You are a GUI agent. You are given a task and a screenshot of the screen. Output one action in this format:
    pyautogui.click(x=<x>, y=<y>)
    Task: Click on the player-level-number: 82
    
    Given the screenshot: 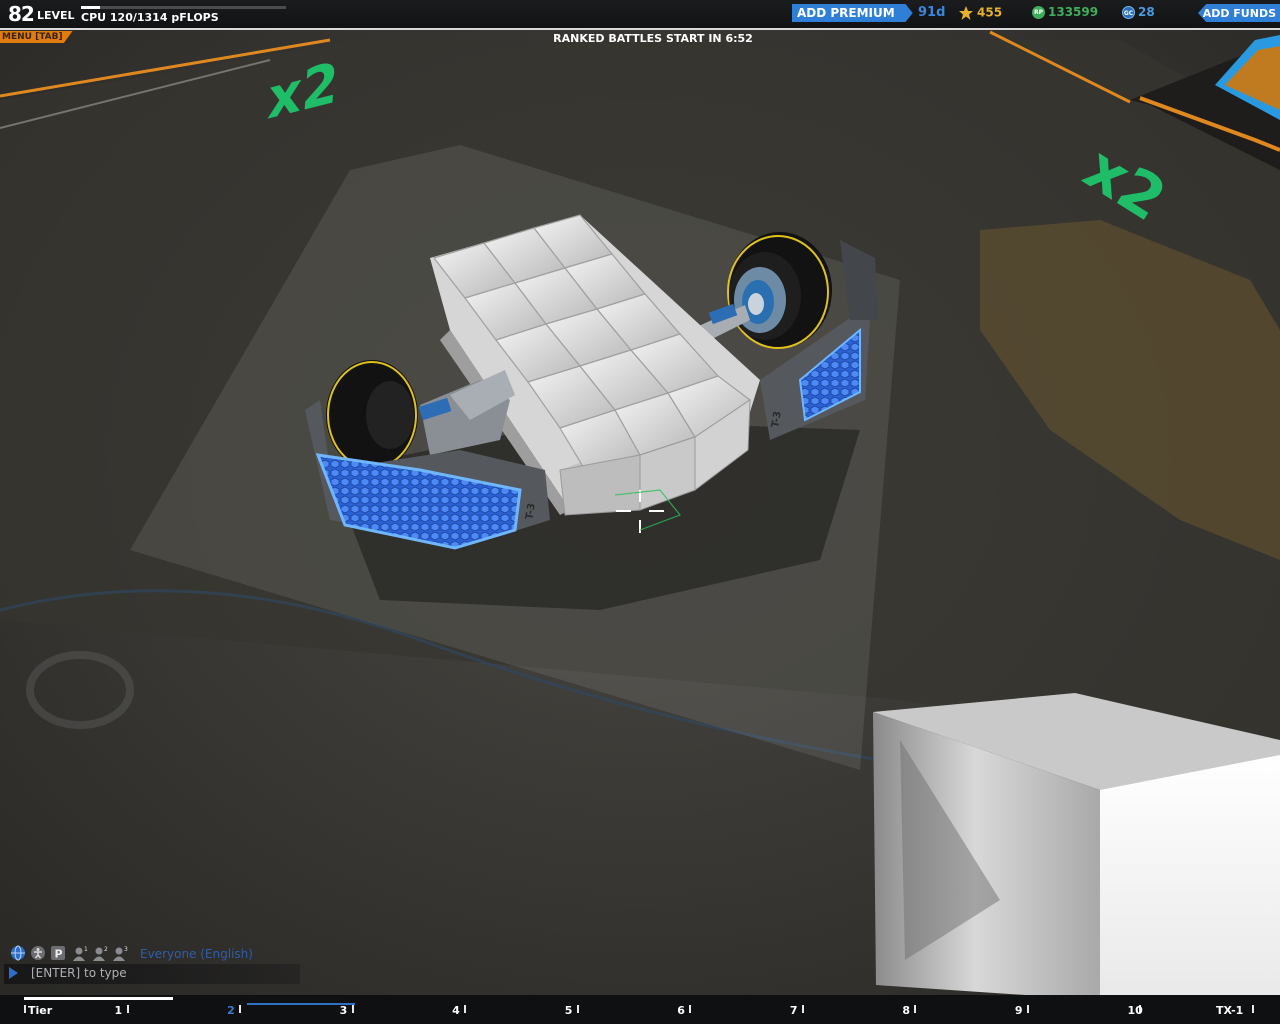 What is the action you would take?
    pyautogui.click(x=21, y=14)
    